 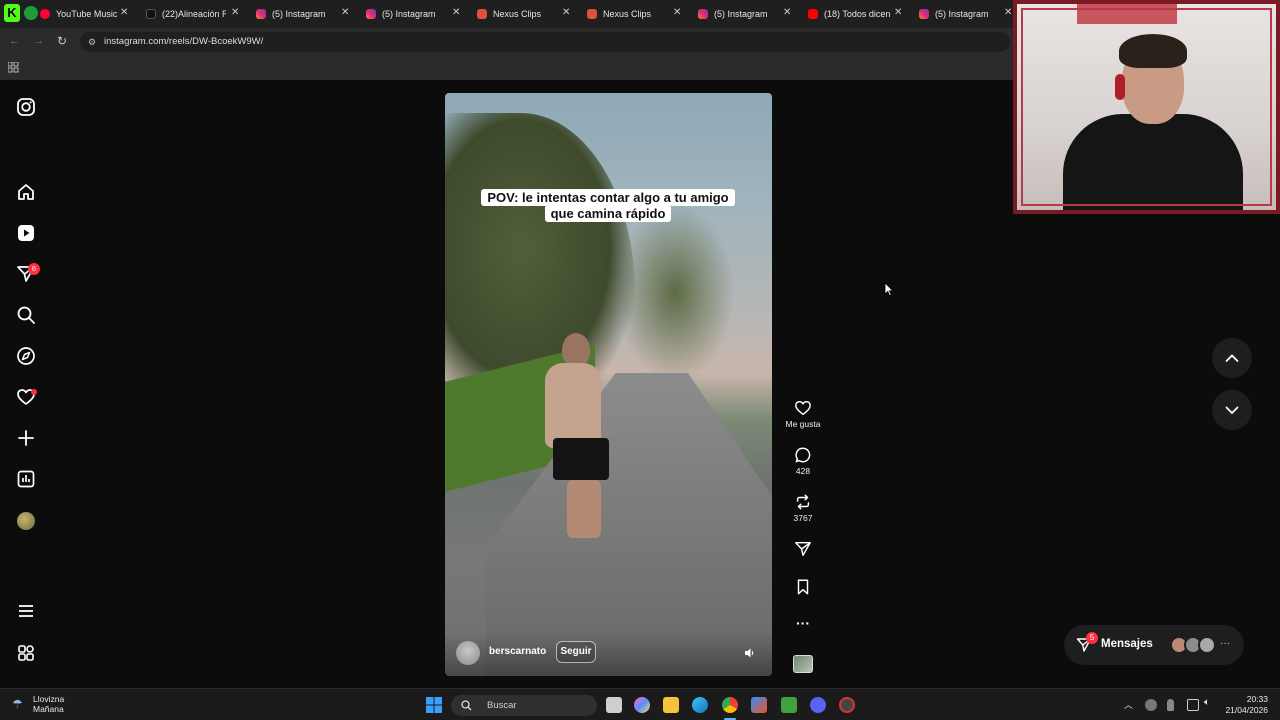 What do you see at coordinates (1232, 410) in the screenshot?
I see `next-reel-button` at bounding box center [1232, 410].